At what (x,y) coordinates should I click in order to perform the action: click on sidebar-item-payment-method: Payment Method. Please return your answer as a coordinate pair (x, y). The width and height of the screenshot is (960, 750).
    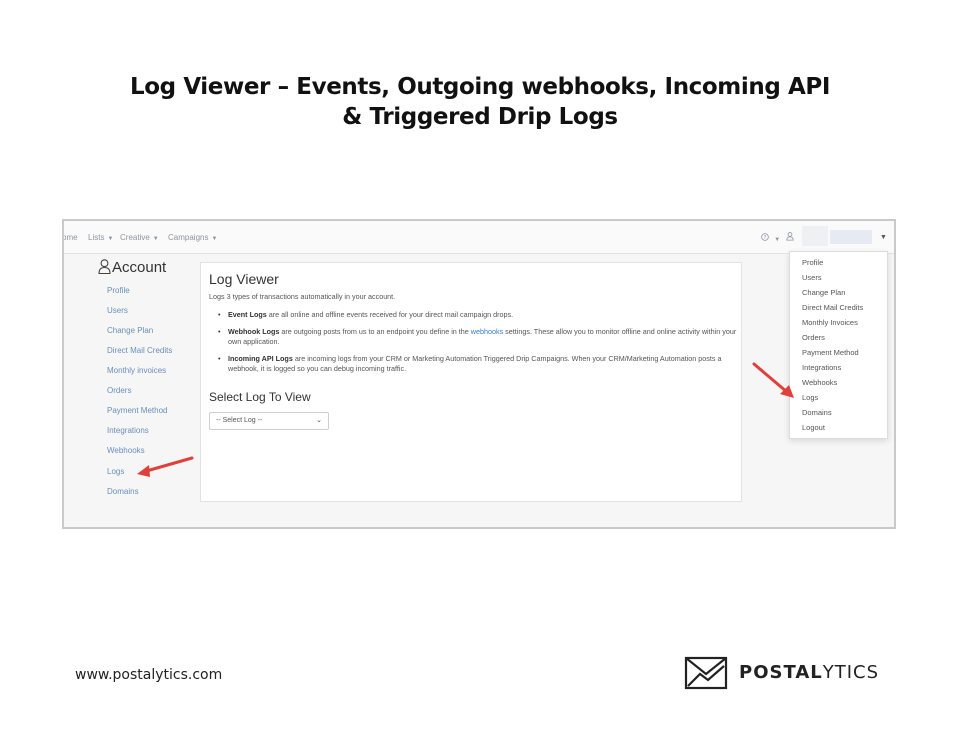
    Looking at the image, I should click on (137, 410).